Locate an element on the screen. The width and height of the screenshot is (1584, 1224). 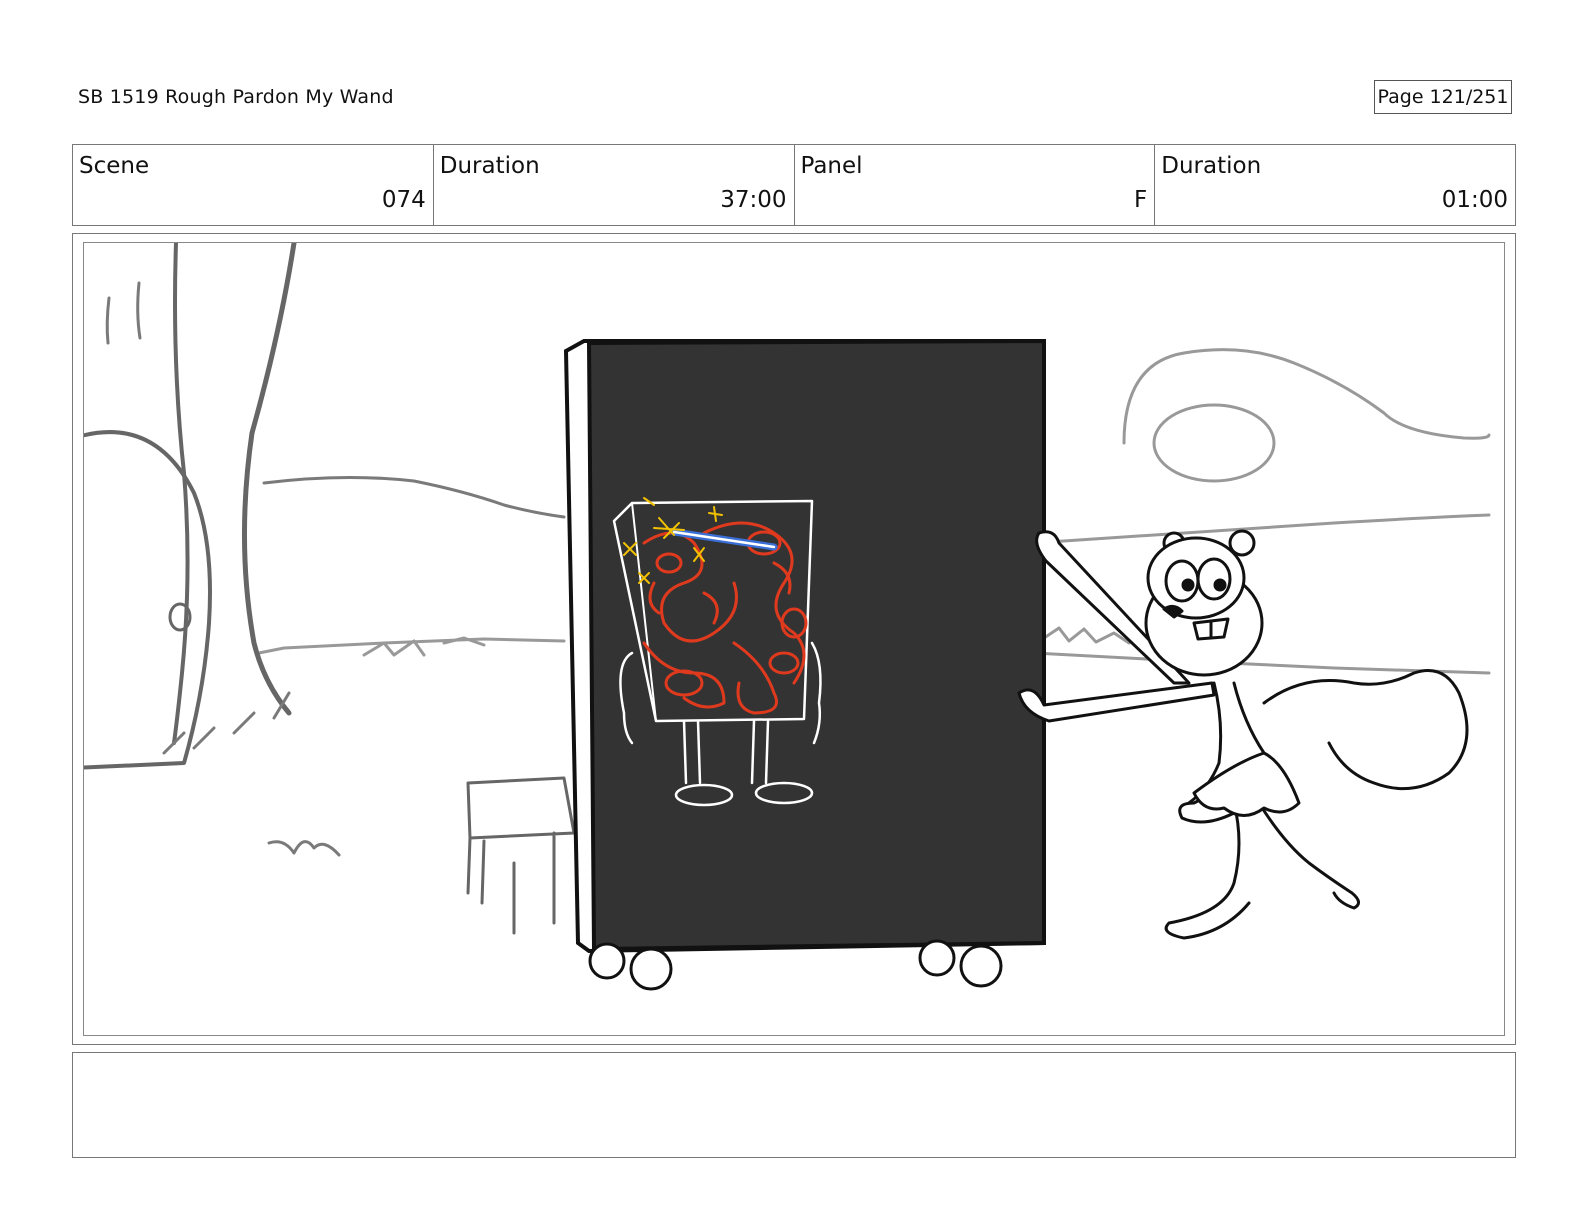
house-arch is located at coordinates (148, 600).